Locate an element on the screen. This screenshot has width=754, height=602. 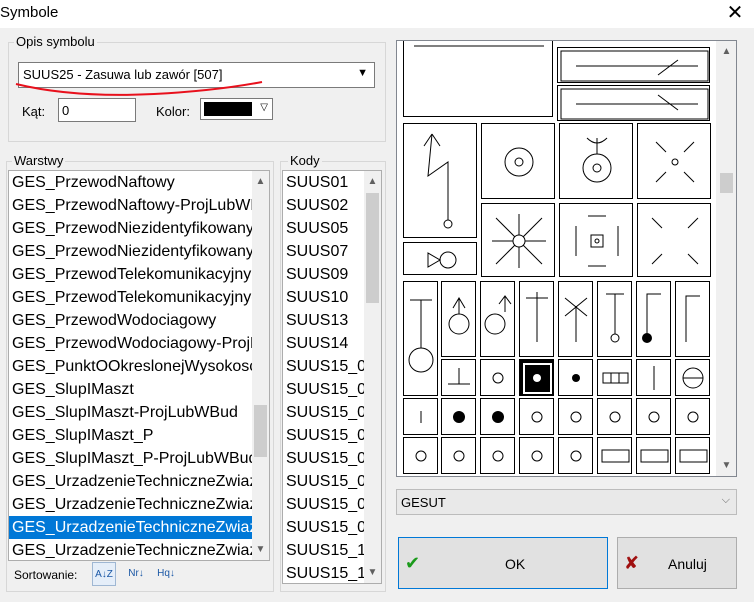
layer-list-item: GES_PrzewodTelekomunikacyjny-ProjLubWBud is located at coordinates (131, 297).